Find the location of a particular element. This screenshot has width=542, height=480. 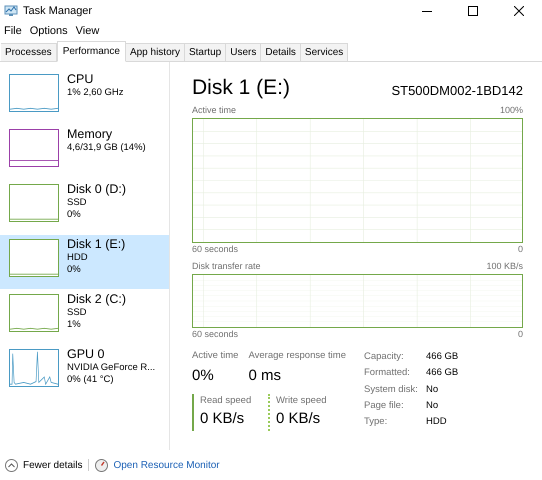

property-label: Page file: is located at coordinates (384, 405).